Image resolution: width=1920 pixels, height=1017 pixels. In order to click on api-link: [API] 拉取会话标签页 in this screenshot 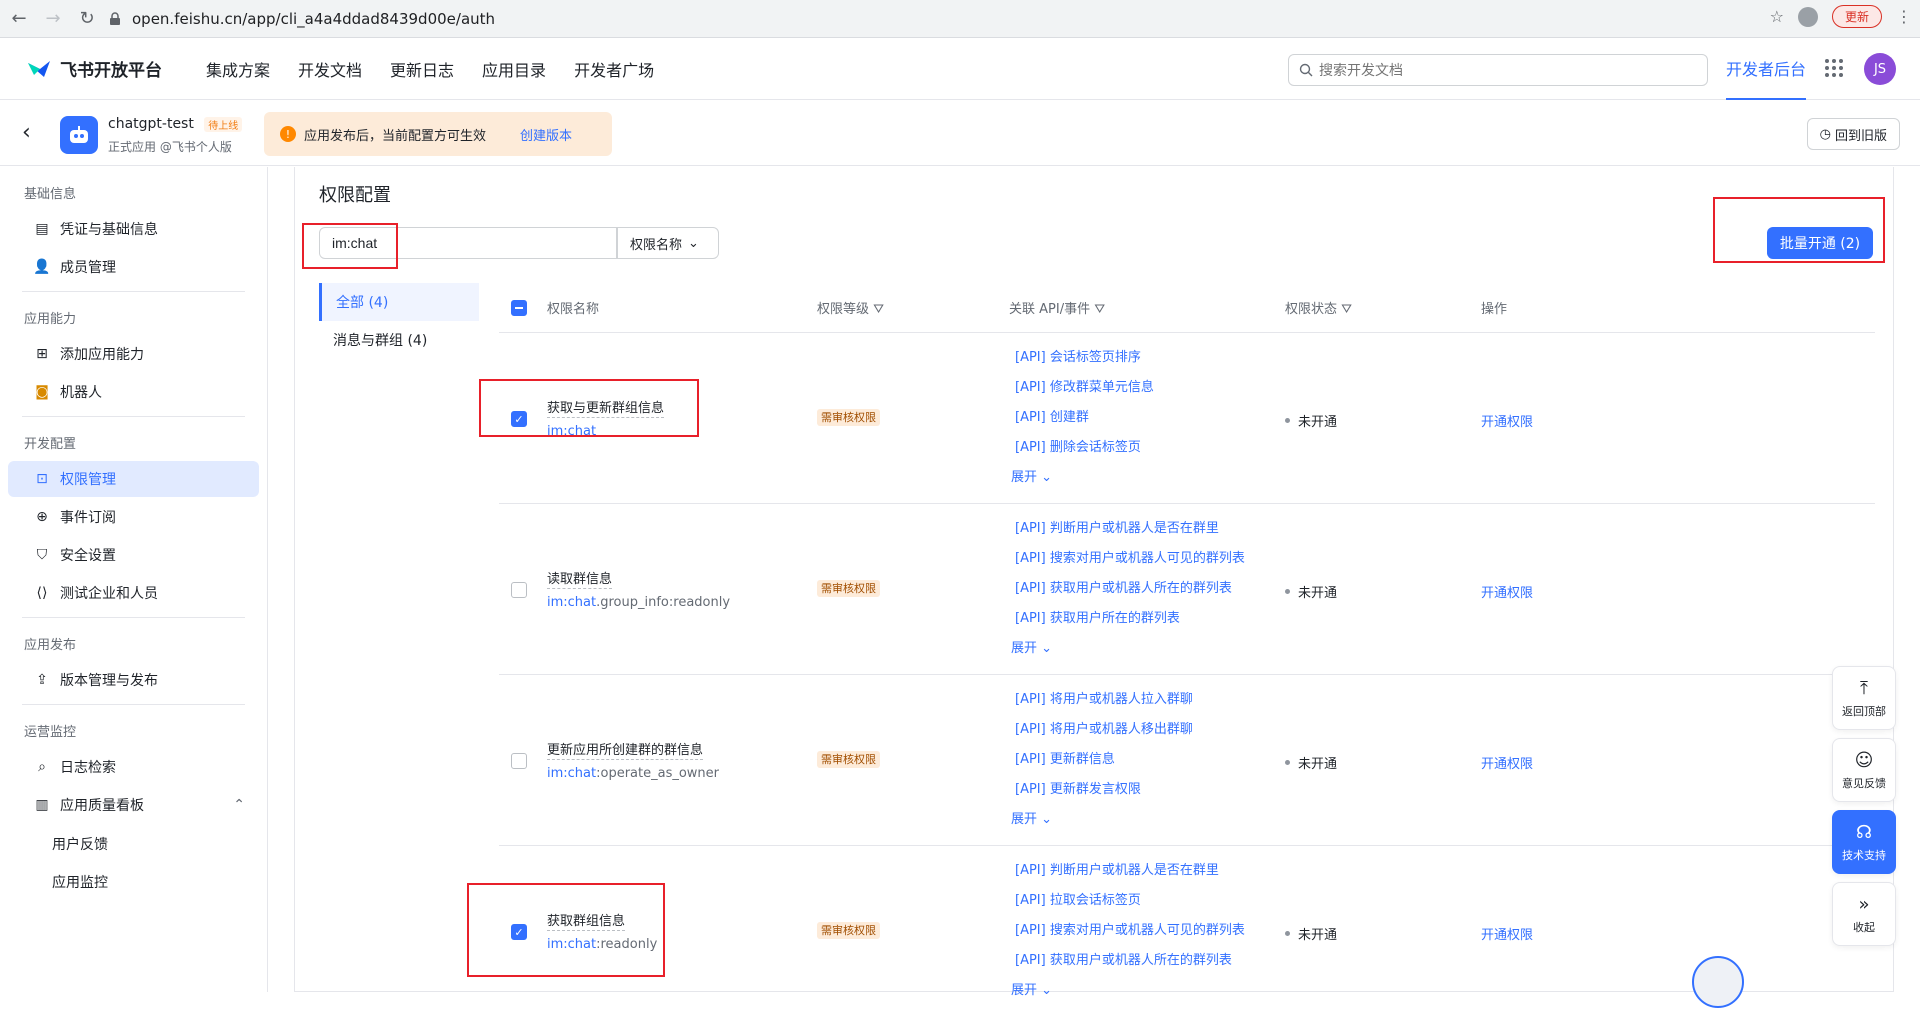, I will do `click(1128, 901)`.